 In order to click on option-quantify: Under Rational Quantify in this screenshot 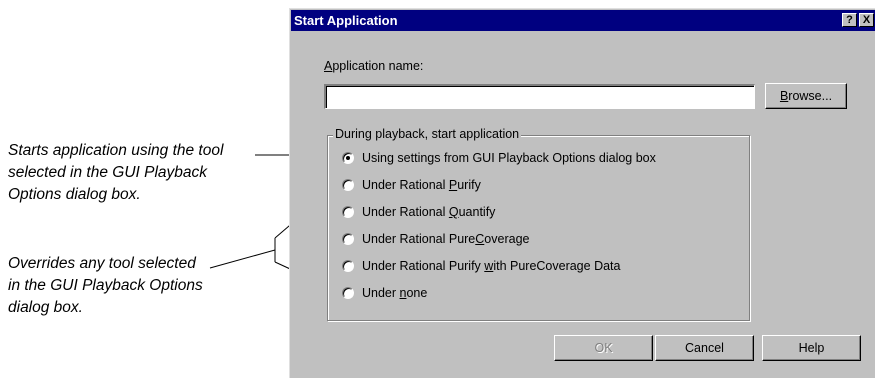, I will do `click(418, 212)`.